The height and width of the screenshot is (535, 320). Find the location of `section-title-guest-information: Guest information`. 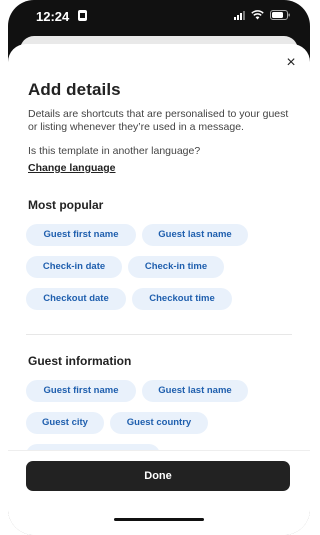

section-title-guest-information: Guest information is located at coordinates (80, 361).